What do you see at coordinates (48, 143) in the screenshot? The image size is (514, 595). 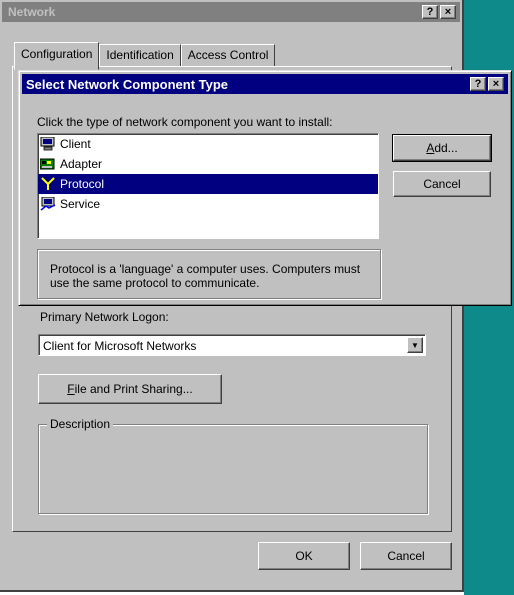 I see `computer-icon` at bounding box center [48, 143].